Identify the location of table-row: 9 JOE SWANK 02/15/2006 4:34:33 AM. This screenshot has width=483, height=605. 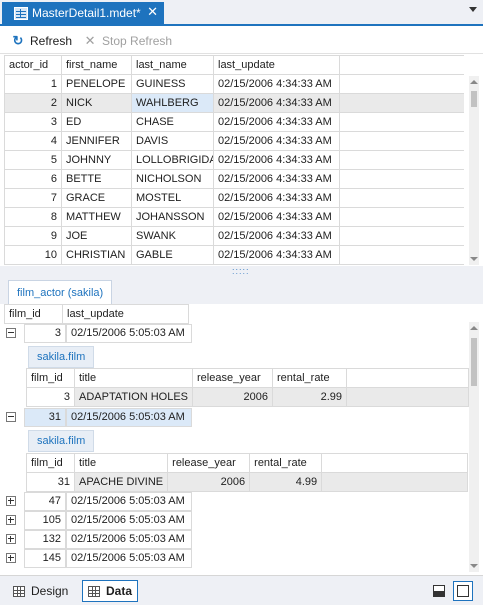
(234, 236).